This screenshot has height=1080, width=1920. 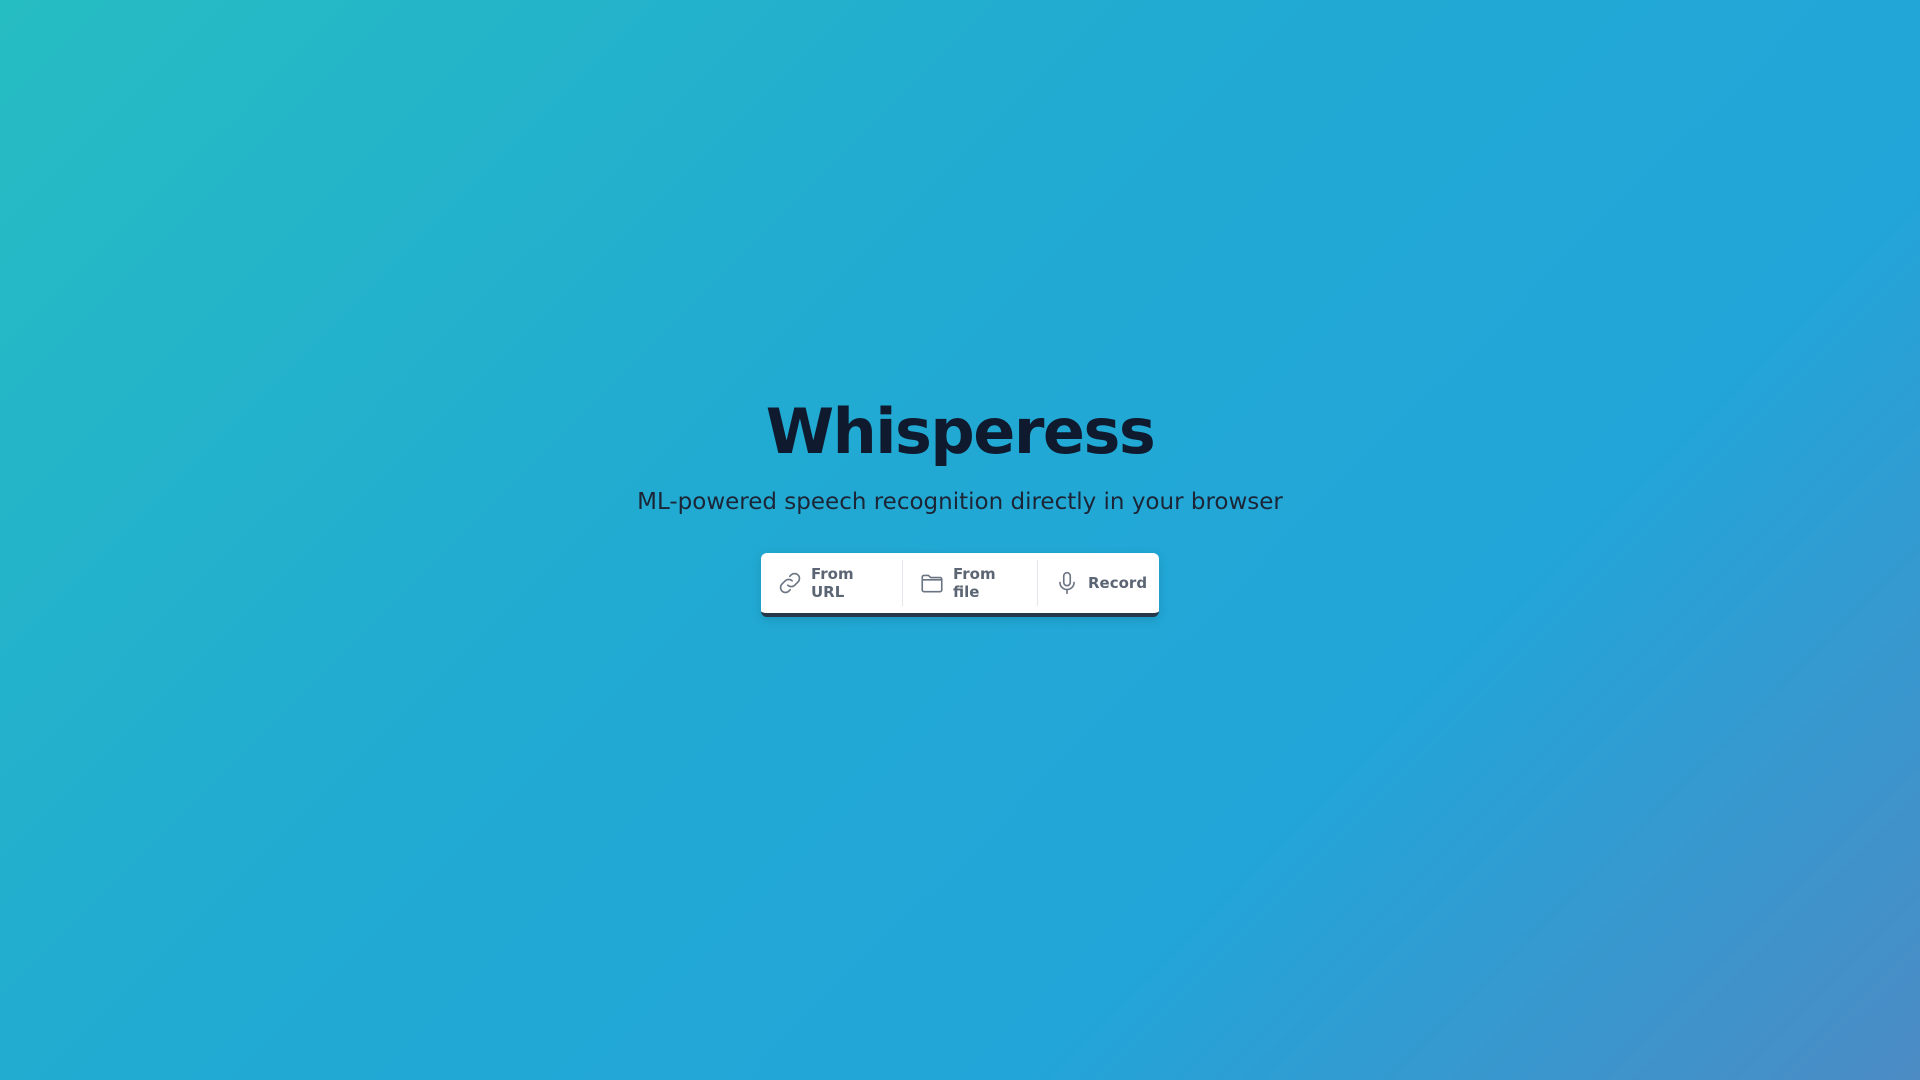 I want to click on from-file-button: From file, so click(x=970, y=583).